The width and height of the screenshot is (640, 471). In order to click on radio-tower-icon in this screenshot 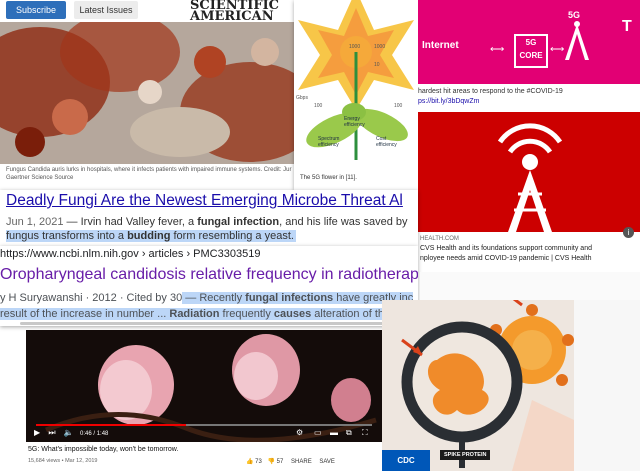, I will do `click(530, 177)`.